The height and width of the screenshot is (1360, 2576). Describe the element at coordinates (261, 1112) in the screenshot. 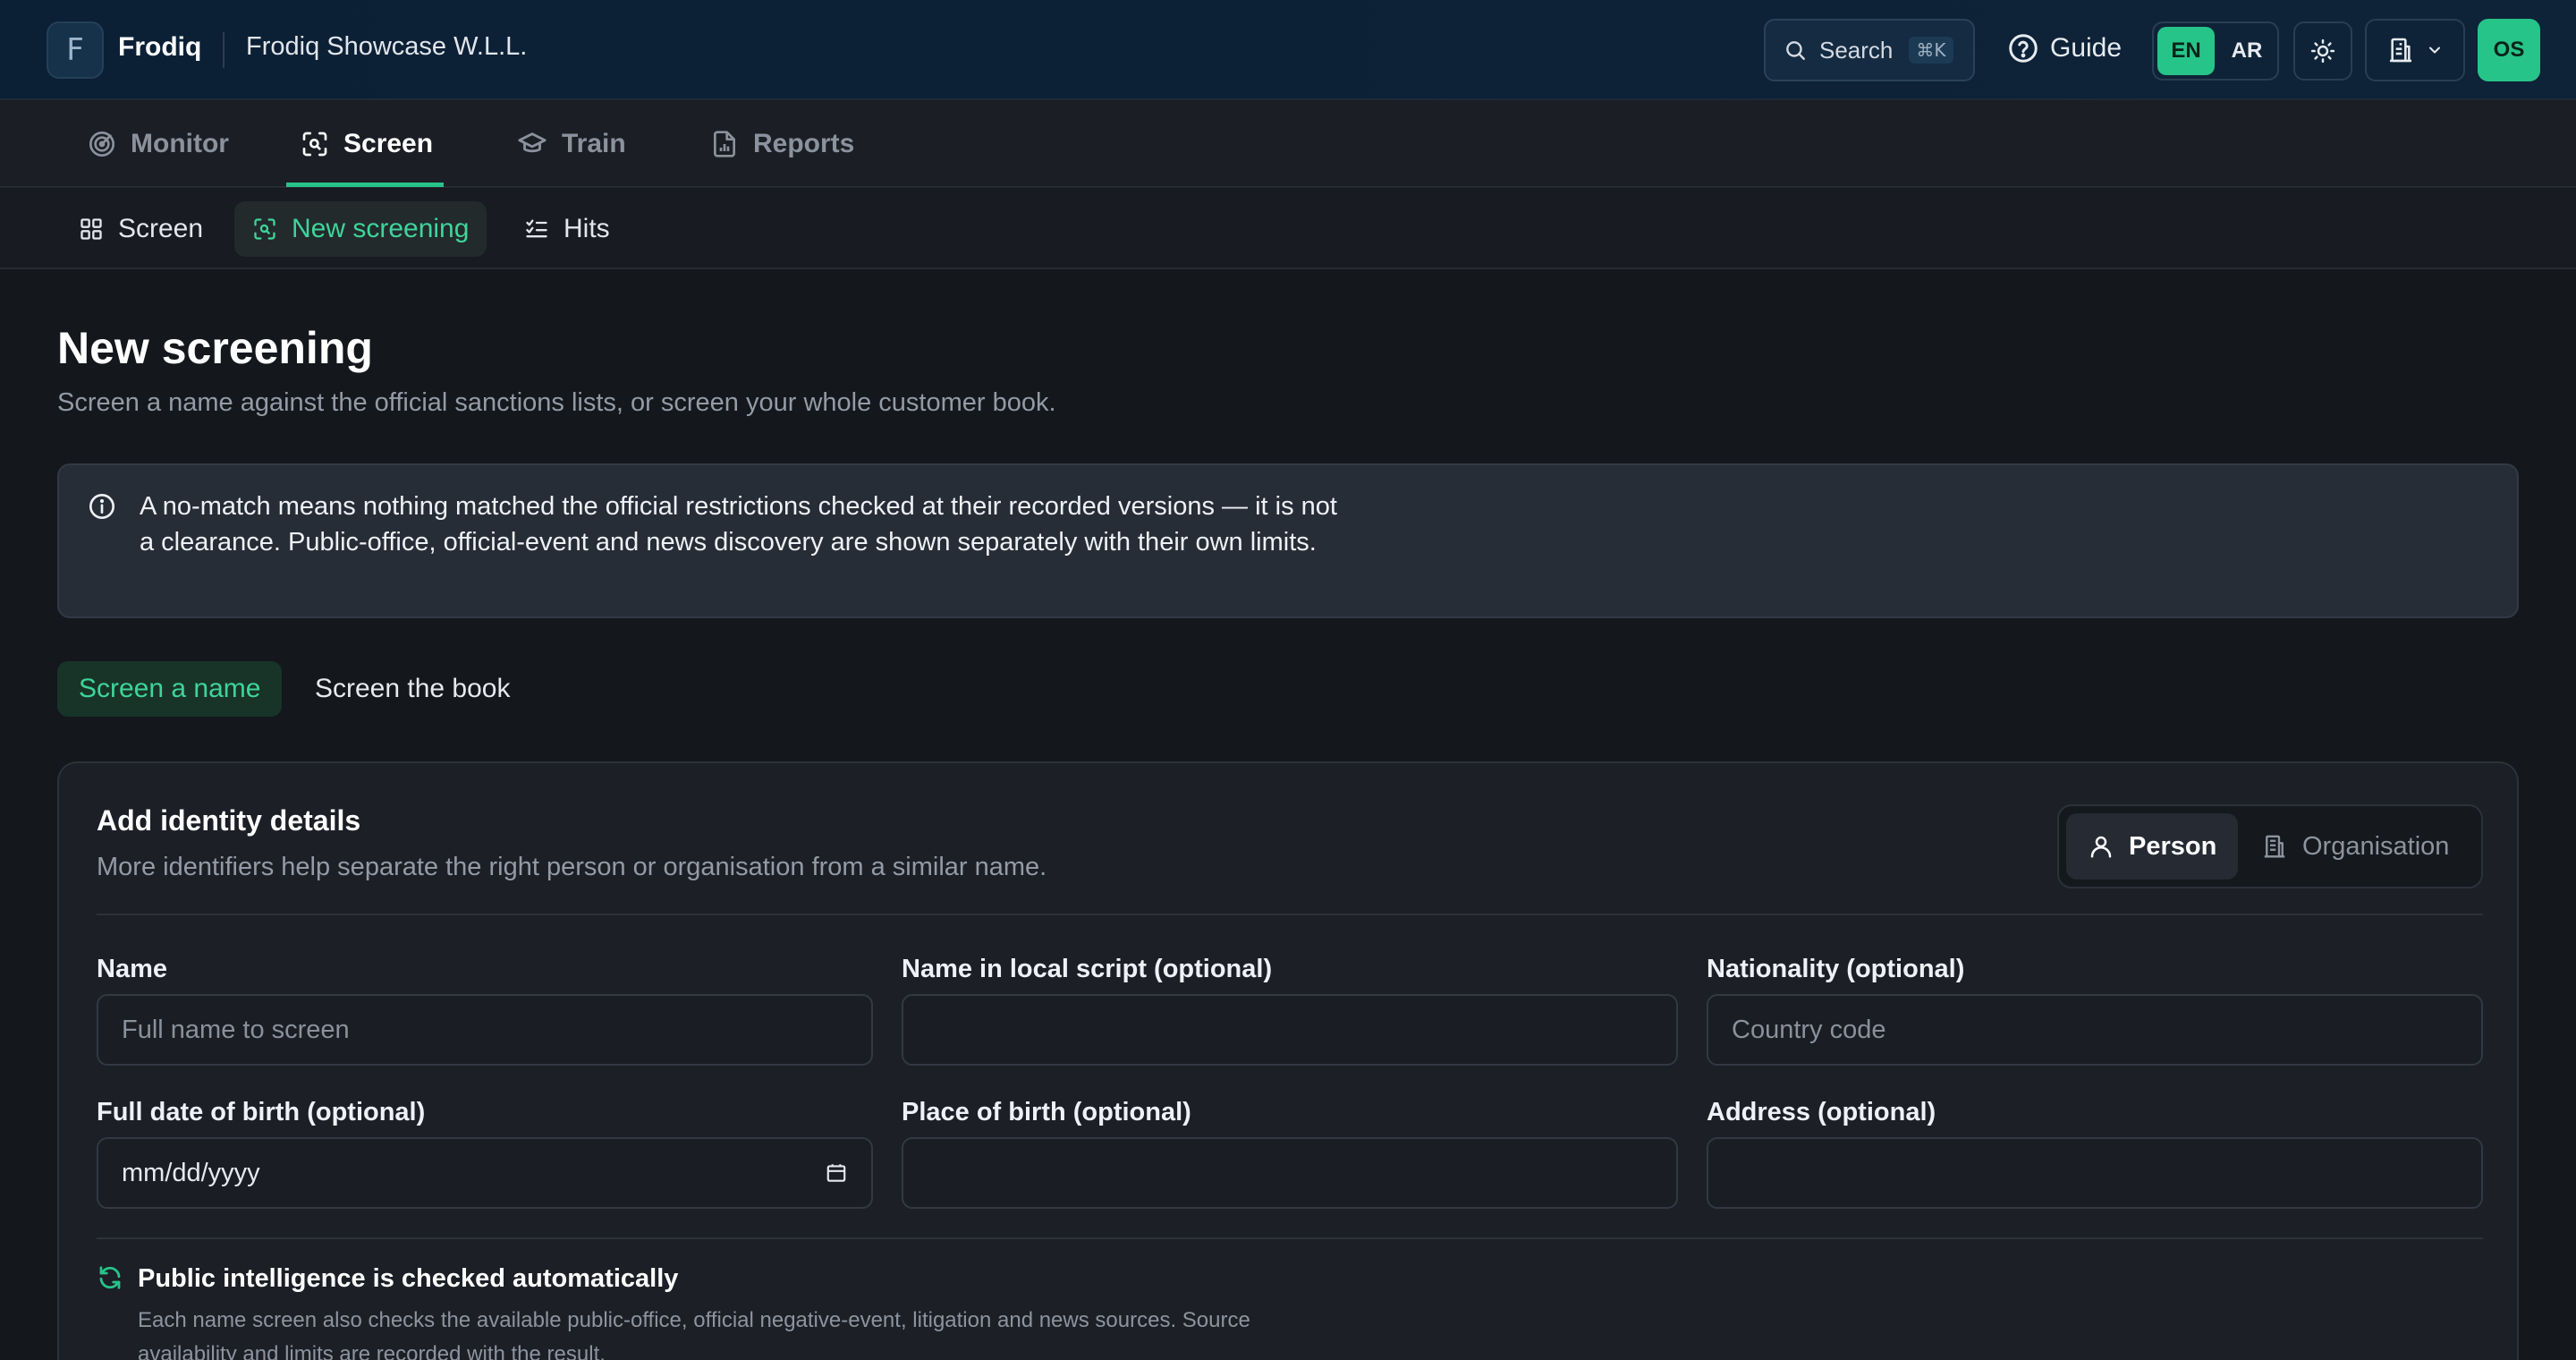

I see `dob-label: Full date of birth (optional)` at that location.